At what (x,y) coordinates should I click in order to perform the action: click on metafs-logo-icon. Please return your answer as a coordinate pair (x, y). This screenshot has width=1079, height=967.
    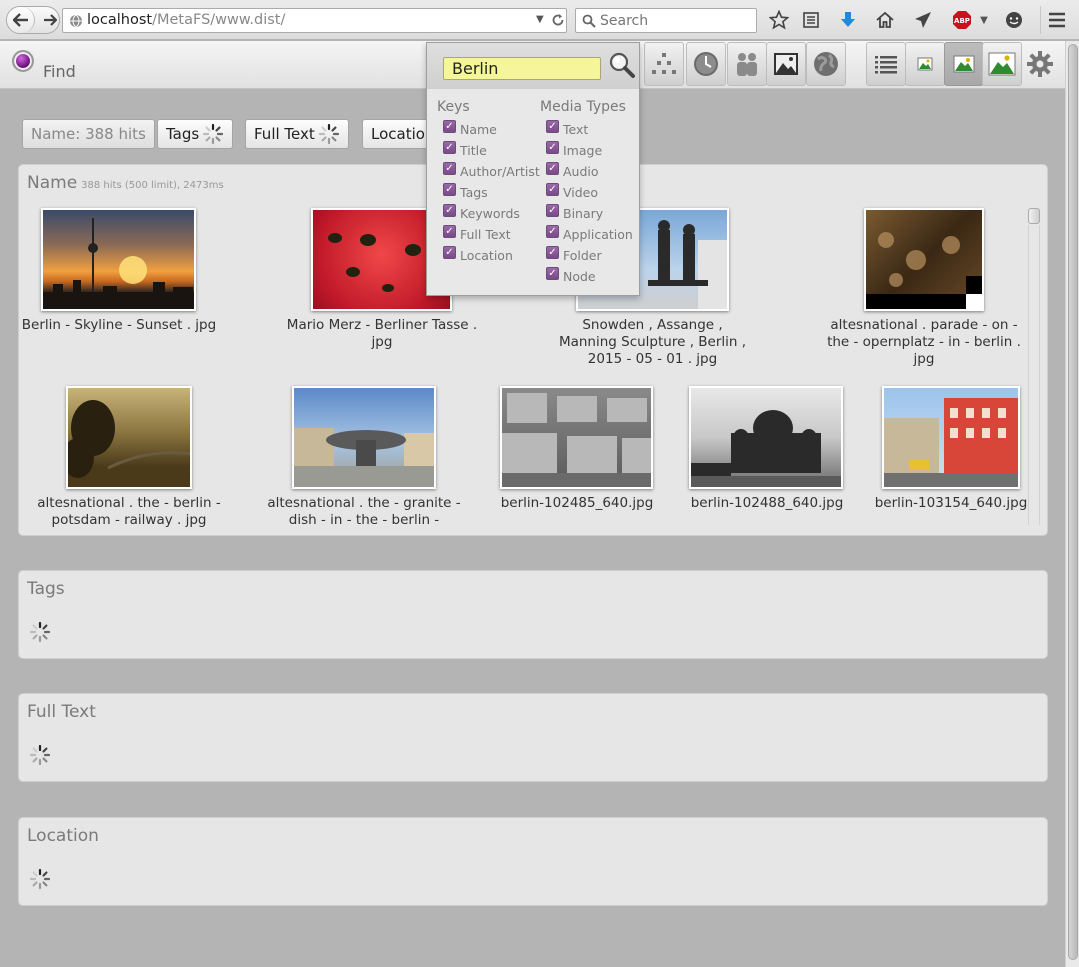
    Looking at the image, I should click on (23, 61).